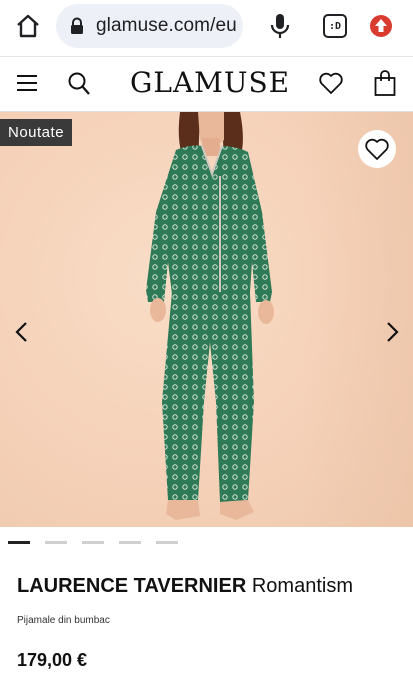 Image resolution: width=413 pixels, height=700 pixels. I want to click on brand-logo: GLAMUSE, so click(209, 82).